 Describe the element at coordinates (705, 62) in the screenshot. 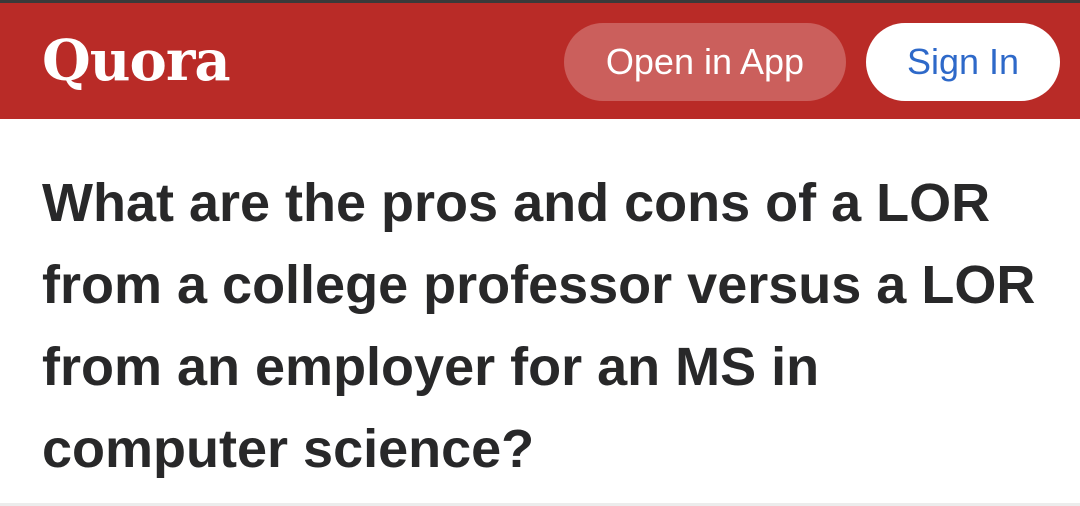

I see `open-in-app-button: Open in App` at that location.